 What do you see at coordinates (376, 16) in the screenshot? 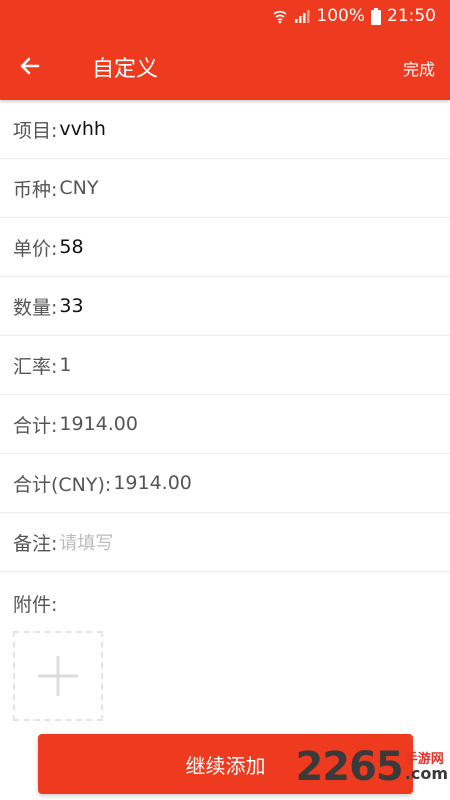
I see `battery-icon` at bounding box center [376, 16].